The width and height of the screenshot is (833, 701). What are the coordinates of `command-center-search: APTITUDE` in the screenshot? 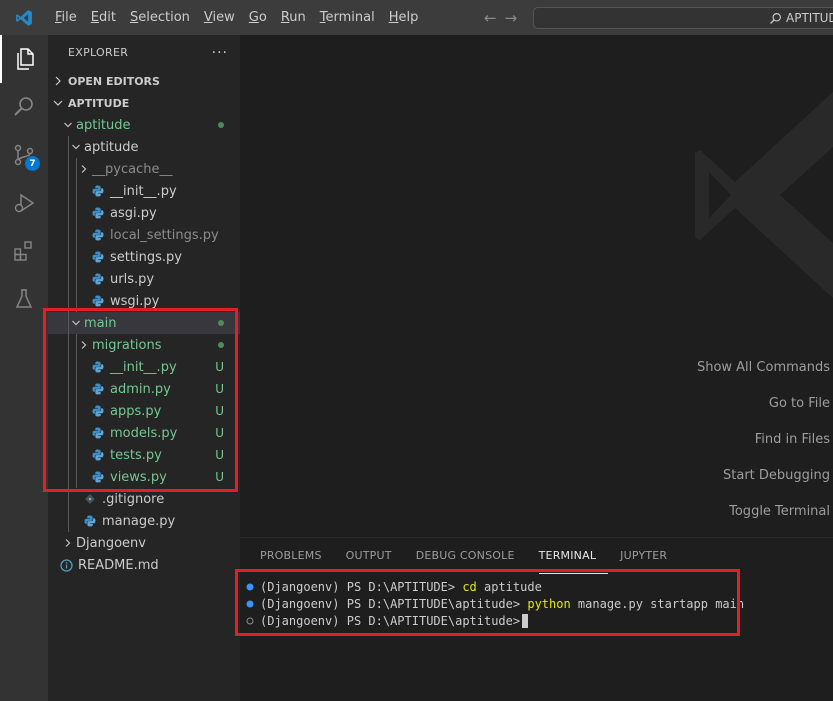 It's located at (683, 18).